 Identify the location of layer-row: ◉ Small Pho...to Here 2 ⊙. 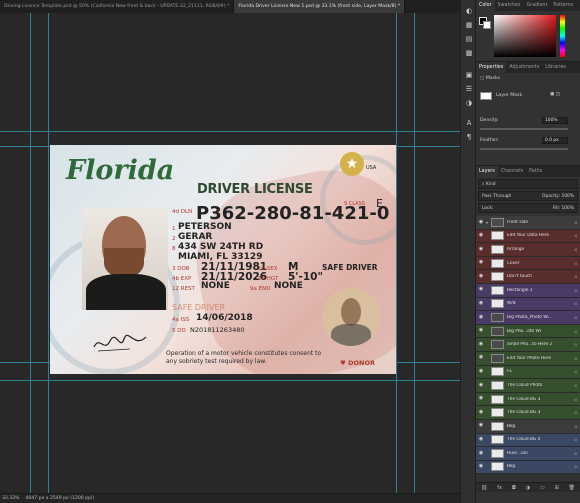
(528, 345).